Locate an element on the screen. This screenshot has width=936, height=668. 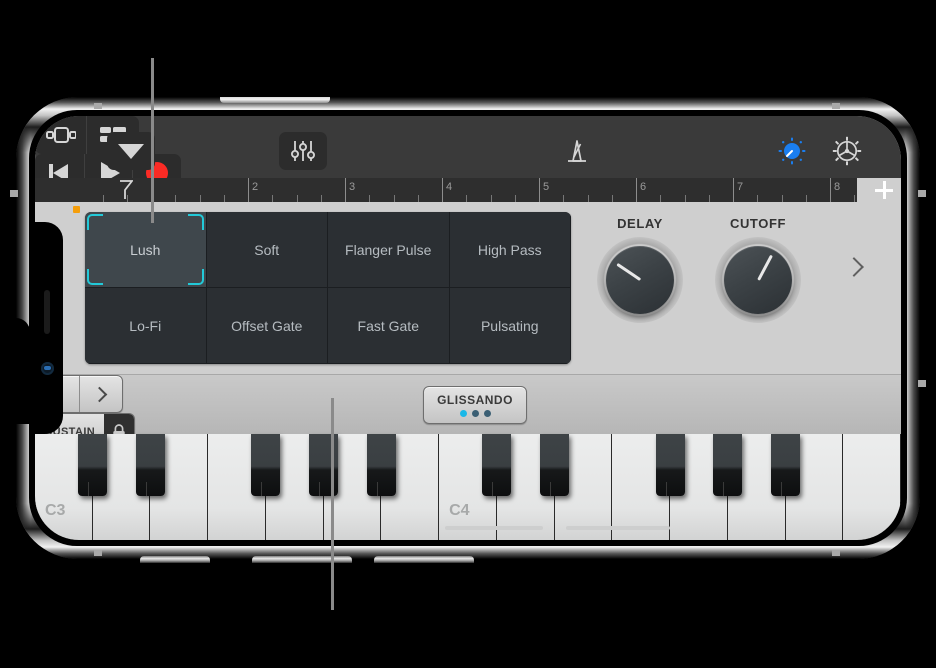
next-controls-button is located at coordinates (854, 267).